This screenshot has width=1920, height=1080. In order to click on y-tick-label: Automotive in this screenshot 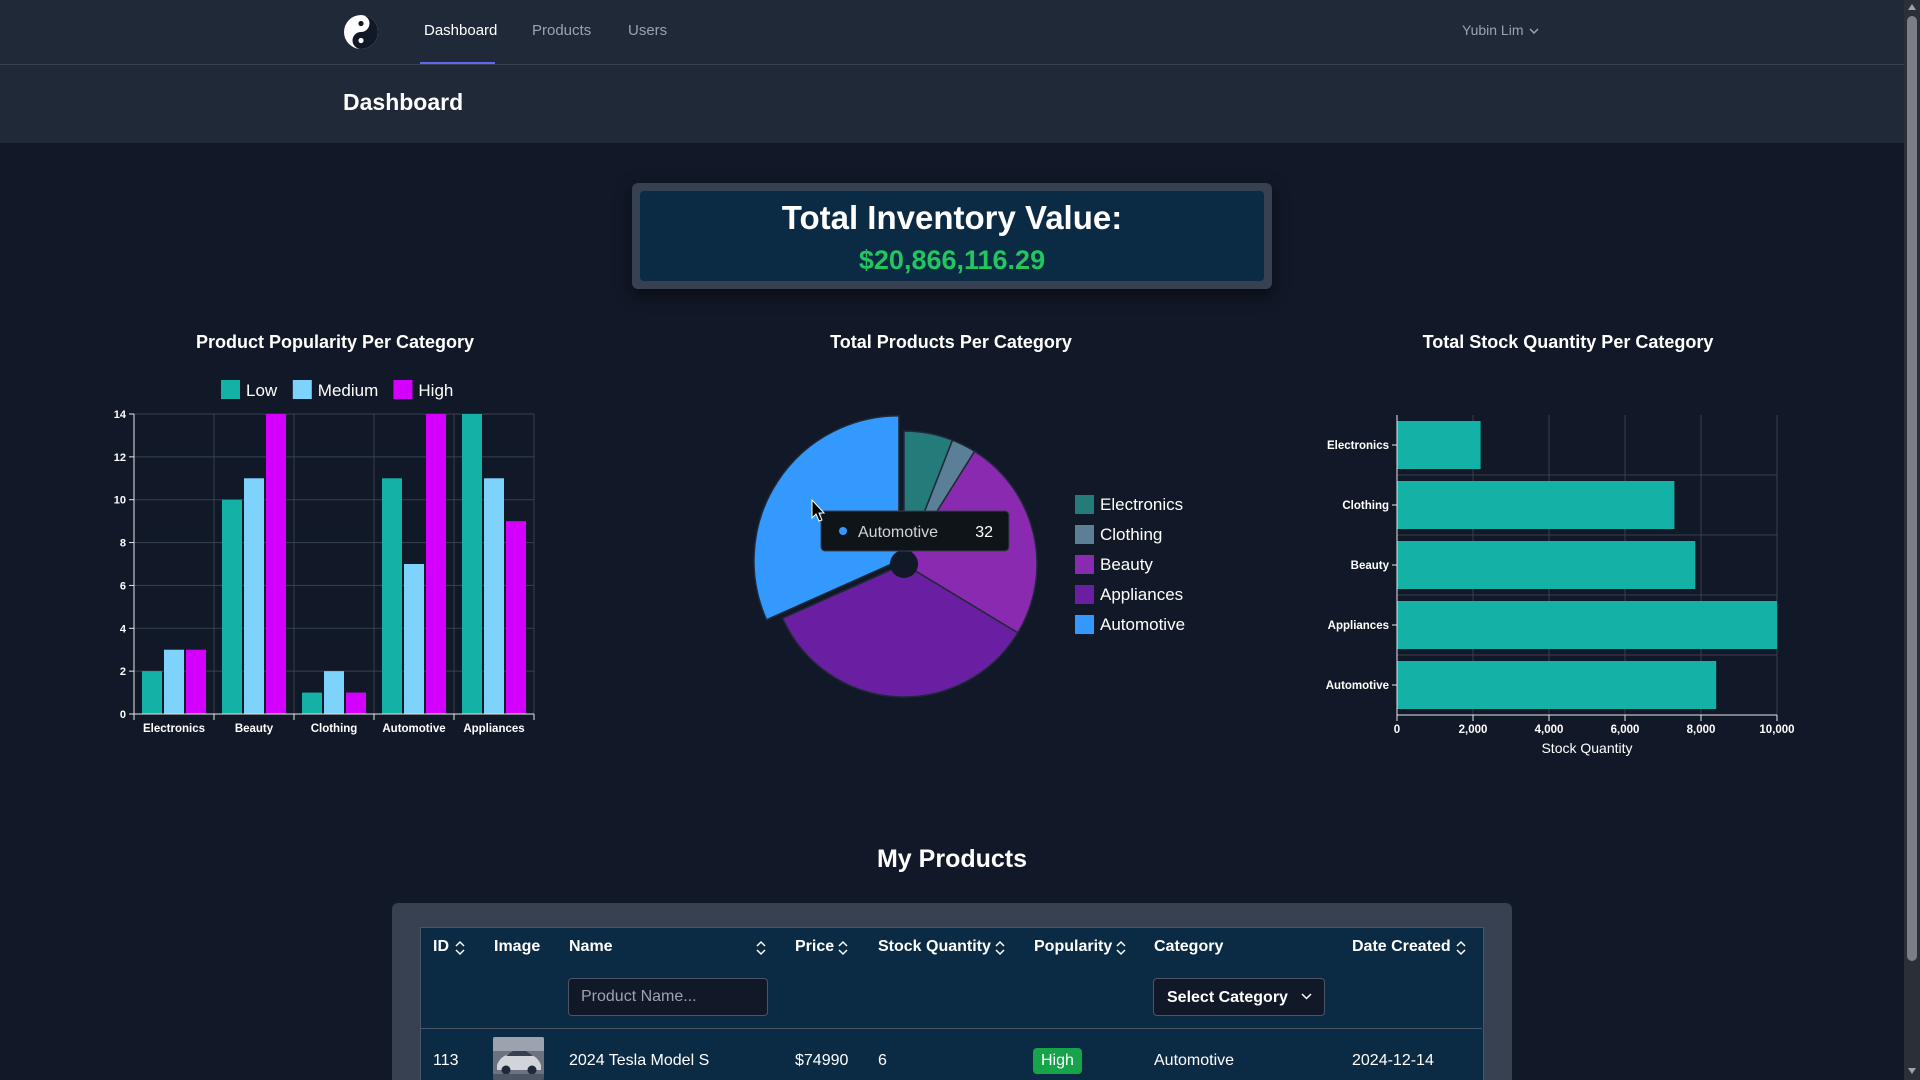, I will do `click(1357, 686)`.